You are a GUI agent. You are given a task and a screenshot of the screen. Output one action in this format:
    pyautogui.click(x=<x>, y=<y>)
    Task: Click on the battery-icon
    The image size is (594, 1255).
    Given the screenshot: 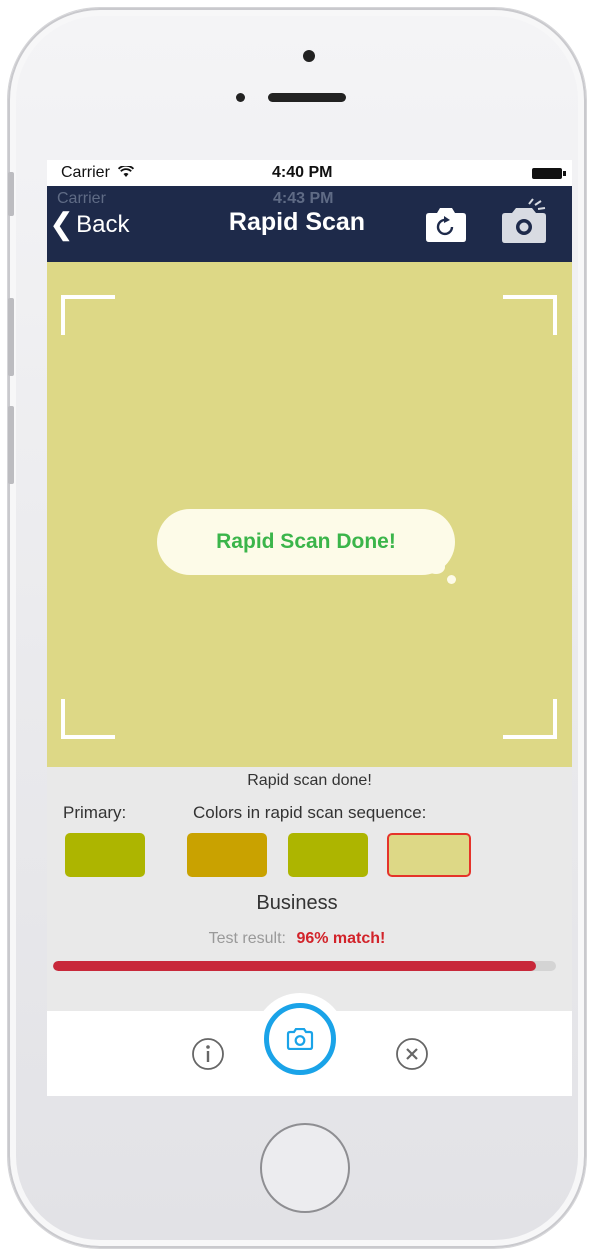 What is the action you would take?
    pyautogui.click(x=549, y=173)
    